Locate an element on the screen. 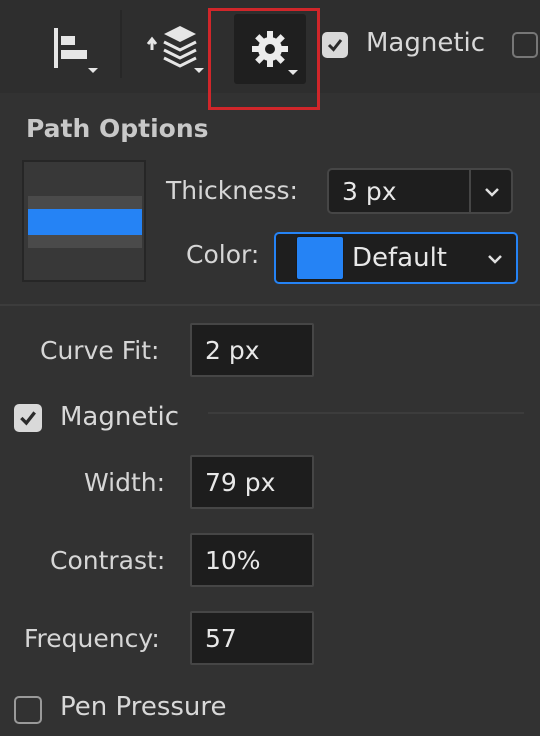 This screenshot has width=540, height=736. selection-highlight is located at coordinates (264, 59).